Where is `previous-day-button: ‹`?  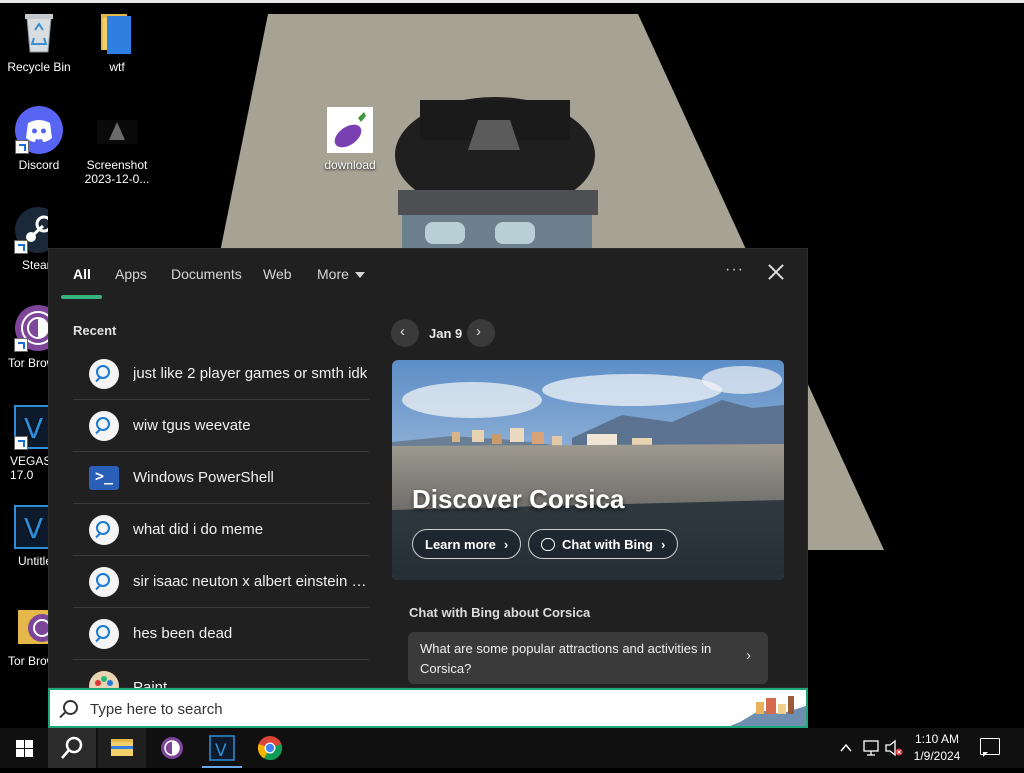 previous-day-button: ‹ is located at coordinates (405, 333).